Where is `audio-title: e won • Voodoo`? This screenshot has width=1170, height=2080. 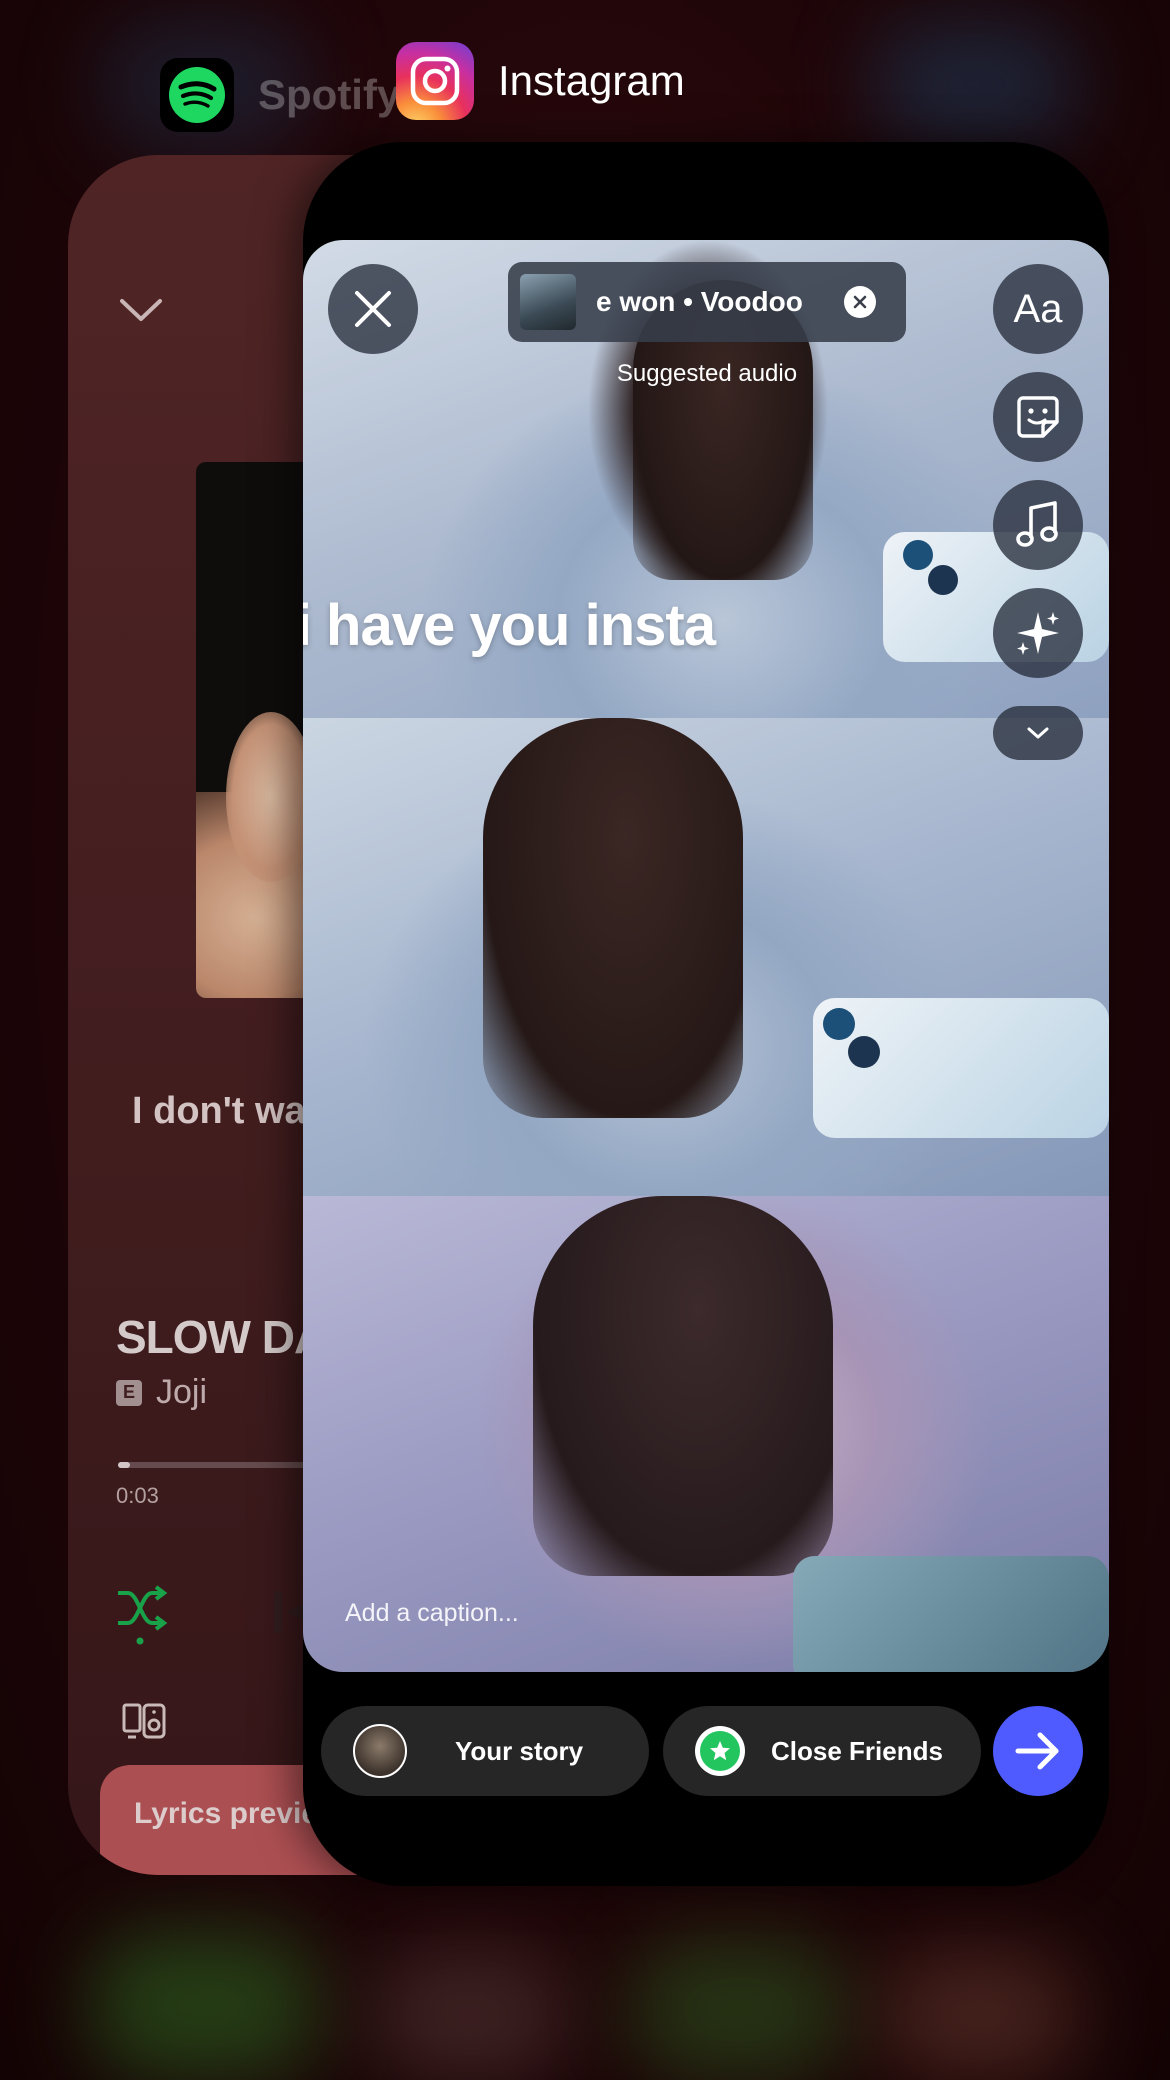 audio-title: e won • Voodoo is located at coordinates (699, 301).